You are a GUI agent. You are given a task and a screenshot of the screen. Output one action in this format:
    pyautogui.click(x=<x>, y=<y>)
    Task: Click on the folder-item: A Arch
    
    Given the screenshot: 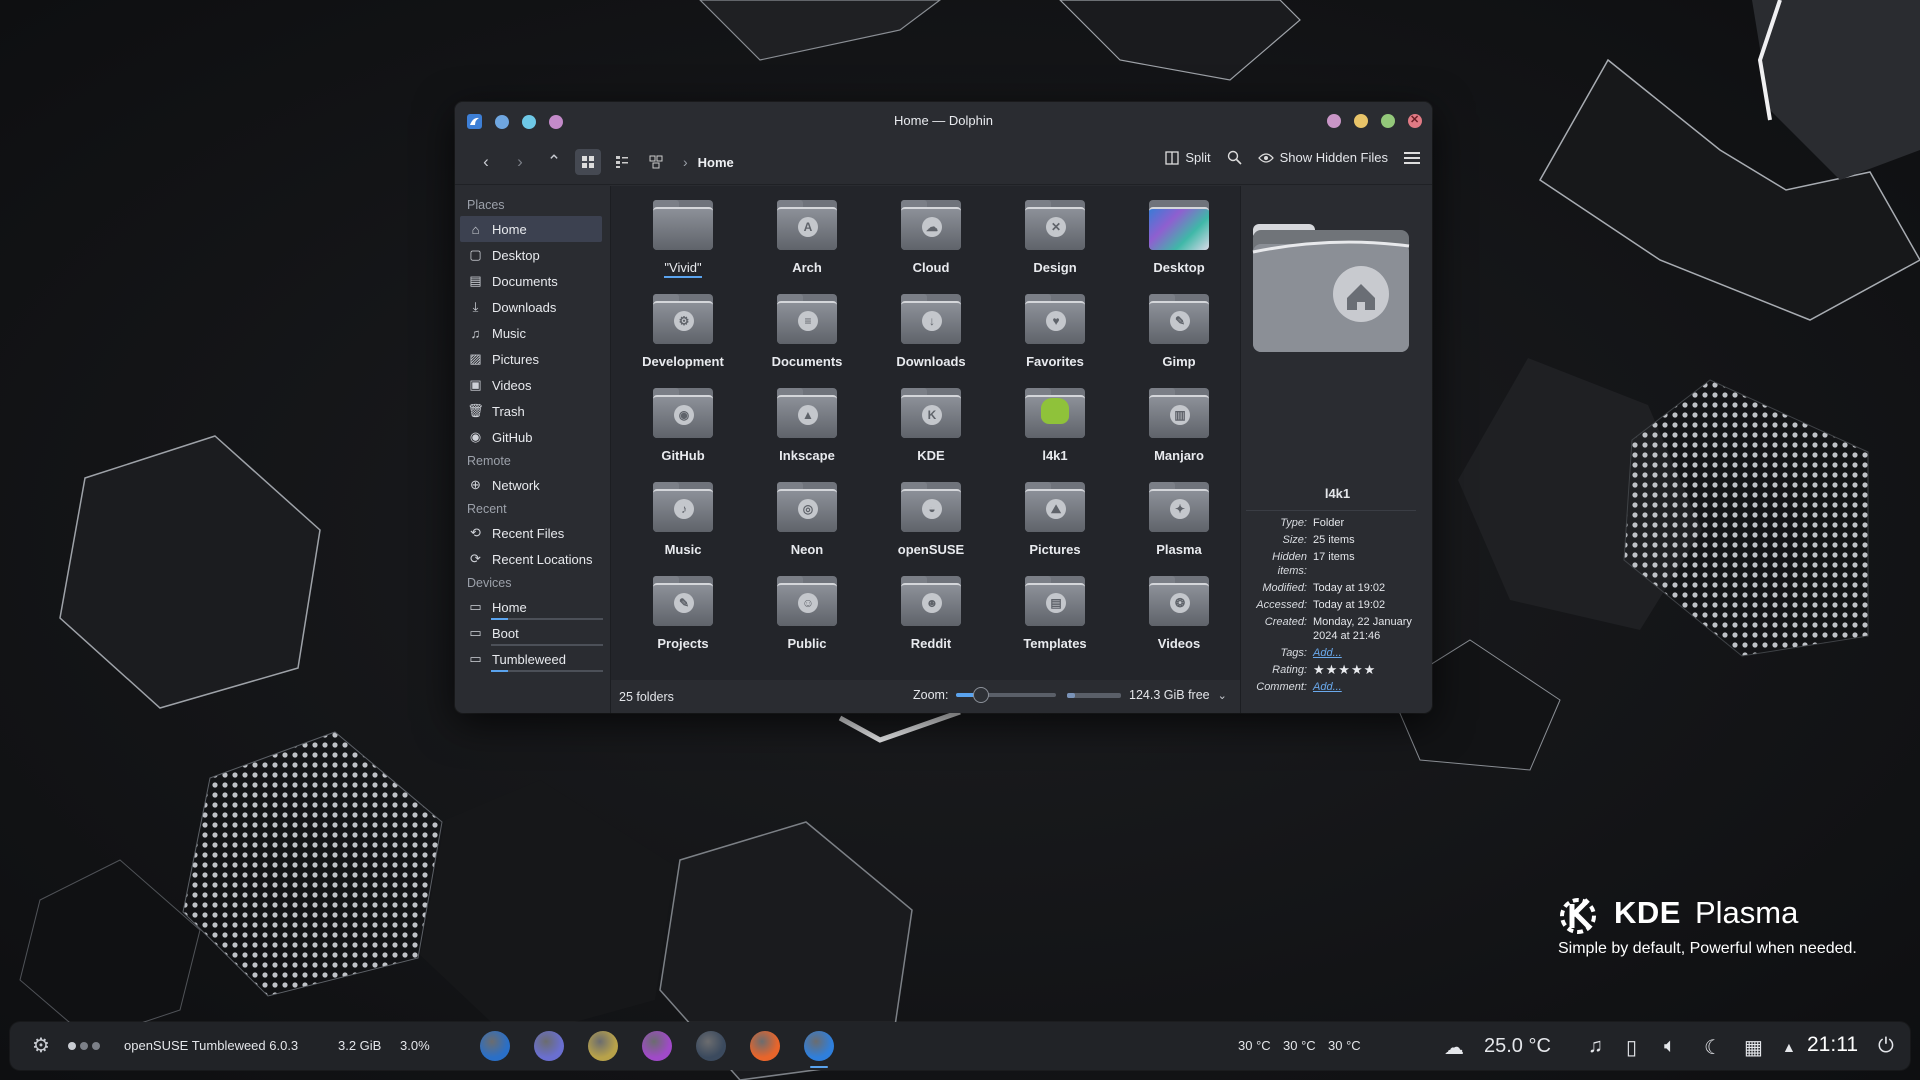 What is the action you would take?
    pyautogui.click(x=807, y=245)
    